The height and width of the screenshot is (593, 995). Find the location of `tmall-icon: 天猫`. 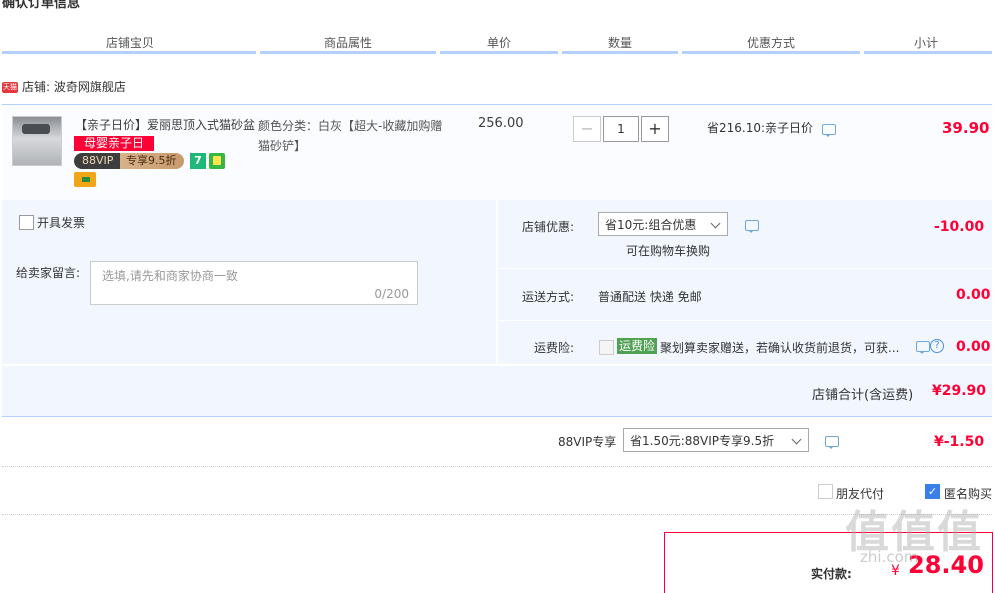

tmall-icon: 天猫 is located at coordinates (10, 87).